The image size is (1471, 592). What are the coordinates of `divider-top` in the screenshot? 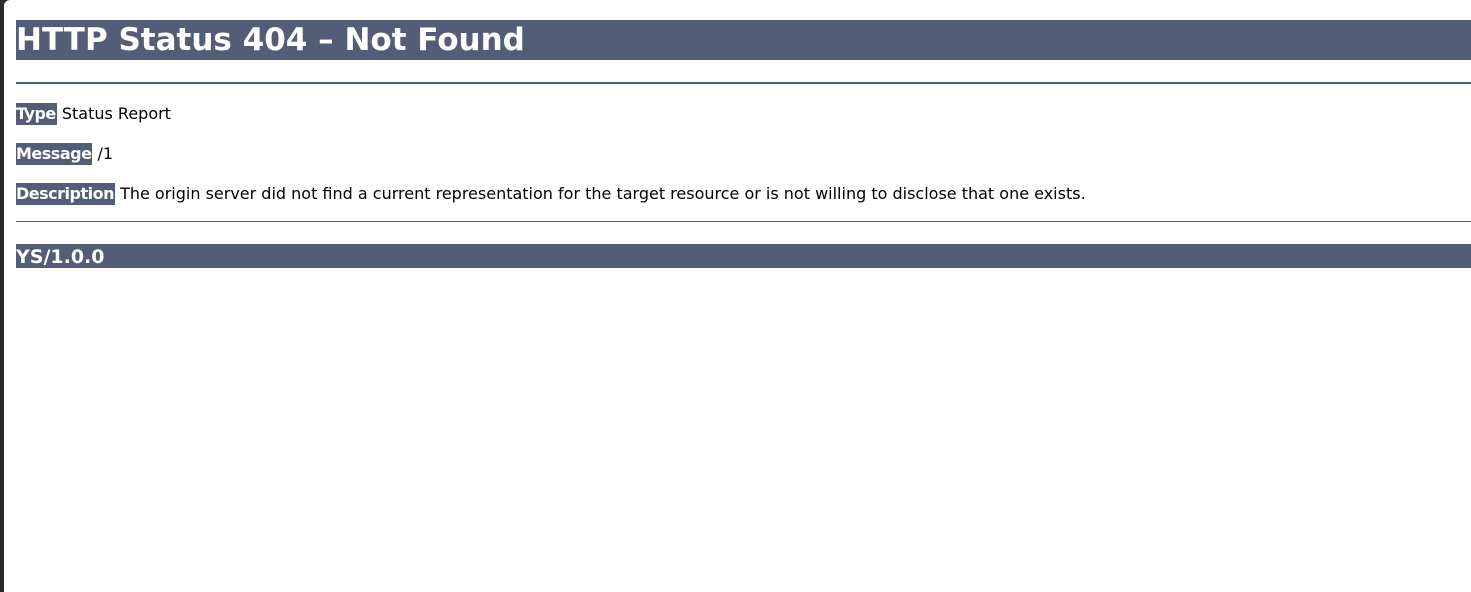 It's located at (743, 83).